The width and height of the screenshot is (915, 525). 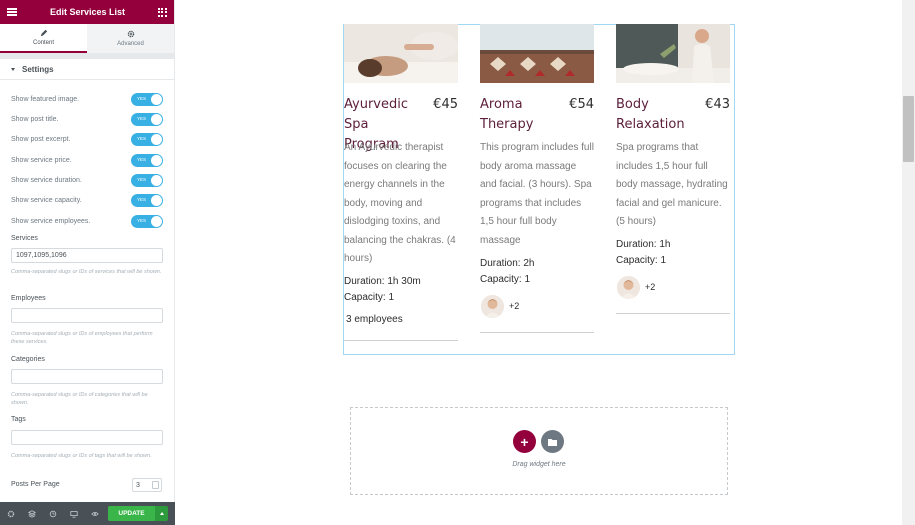 I want to click on post-title-toggle: YES, so click(x=147, y=119).